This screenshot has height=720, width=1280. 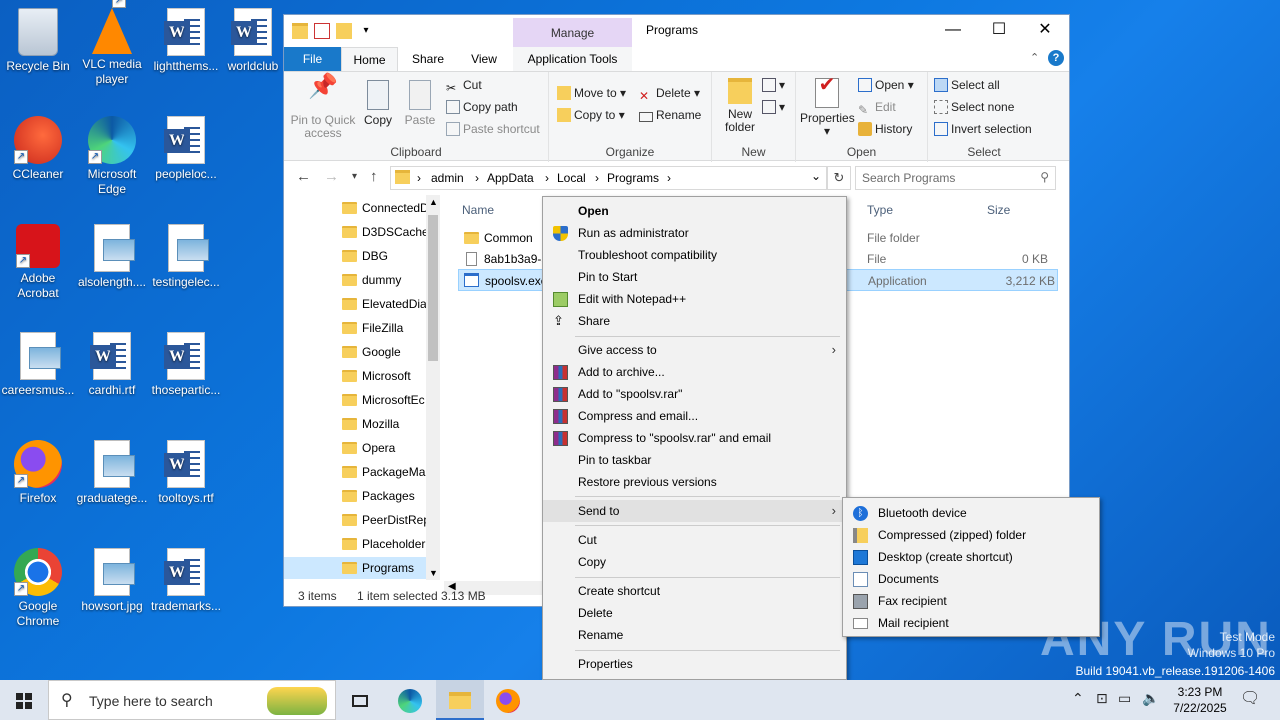 I want to click on open-button: Open ▾, so click(x=886, y=85).